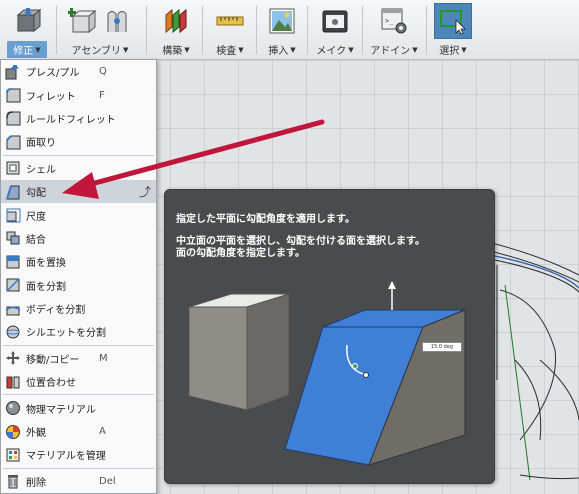 Image resolution: width=579 pixels, height=494 pixels. I want to click on menu-item-draft: 勾配 ⤴, so click(78, 191).